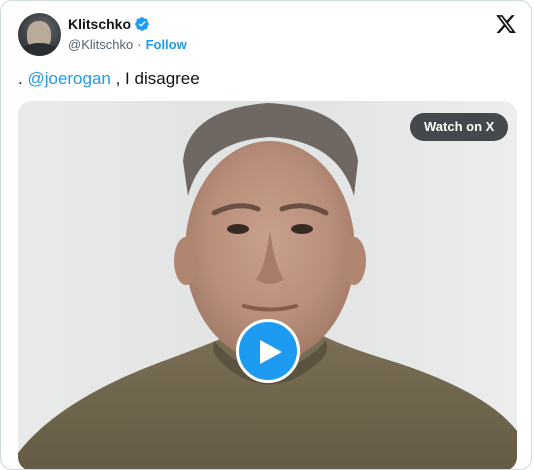 The height and width of the screenshot is (470, 534). I want to click on author-handle-row: @Klitschko · Follow, so click(127, 44).